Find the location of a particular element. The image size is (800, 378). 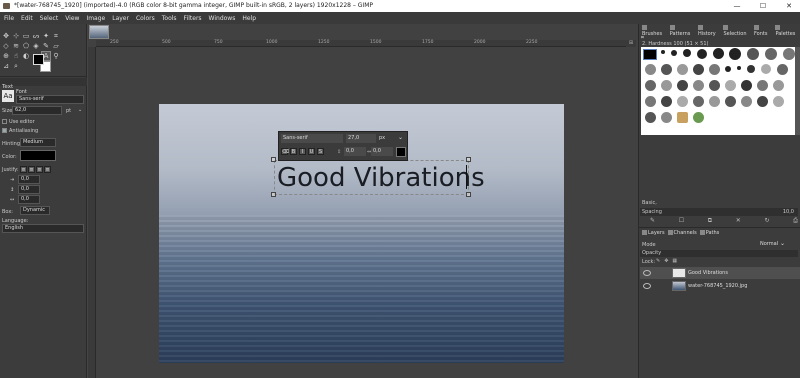

baseline-input: 0,0 is located at coordinates (355, 151).